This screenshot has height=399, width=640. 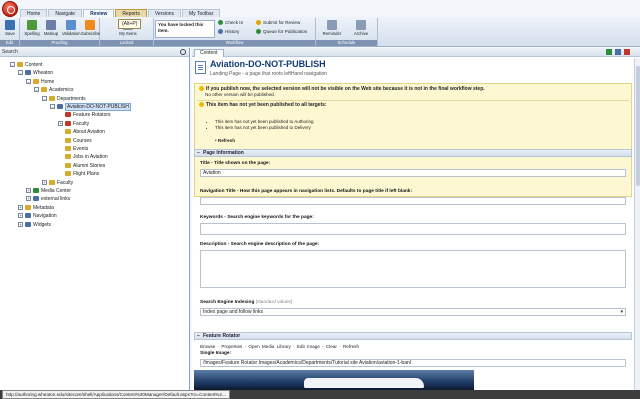 What do you see at coordinates (45, 216) in the screenshot?
I see `tree-item-label: Navigation` at bounding box center [45, 216].